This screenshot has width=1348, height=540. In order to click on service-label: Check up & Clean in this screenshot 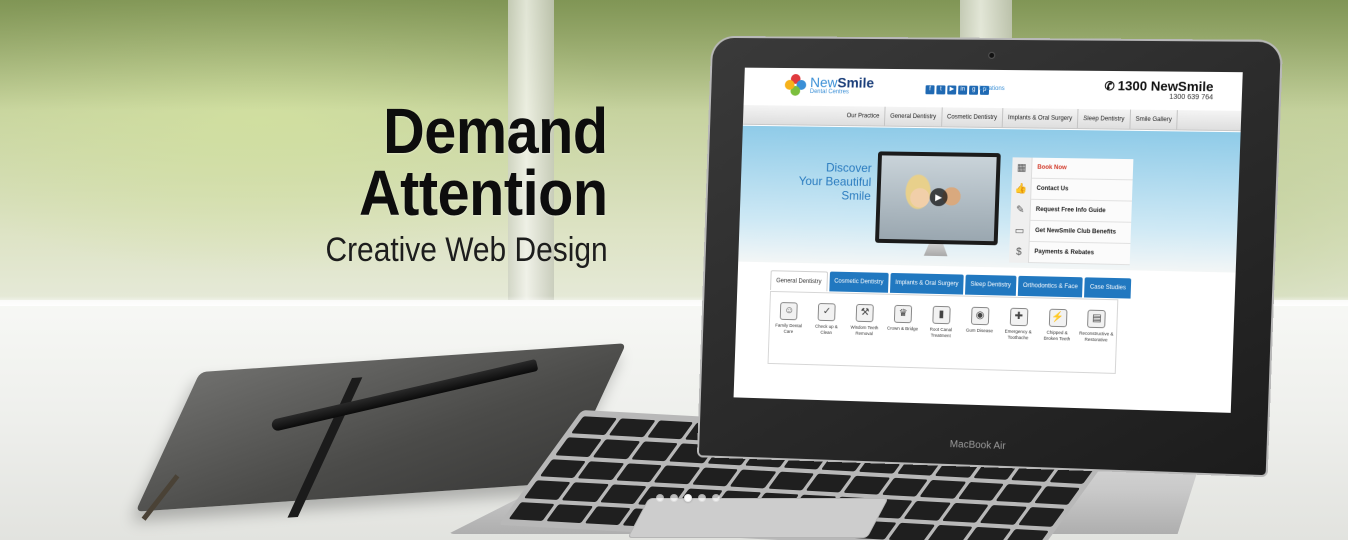, I will do `click(826, 329)`.